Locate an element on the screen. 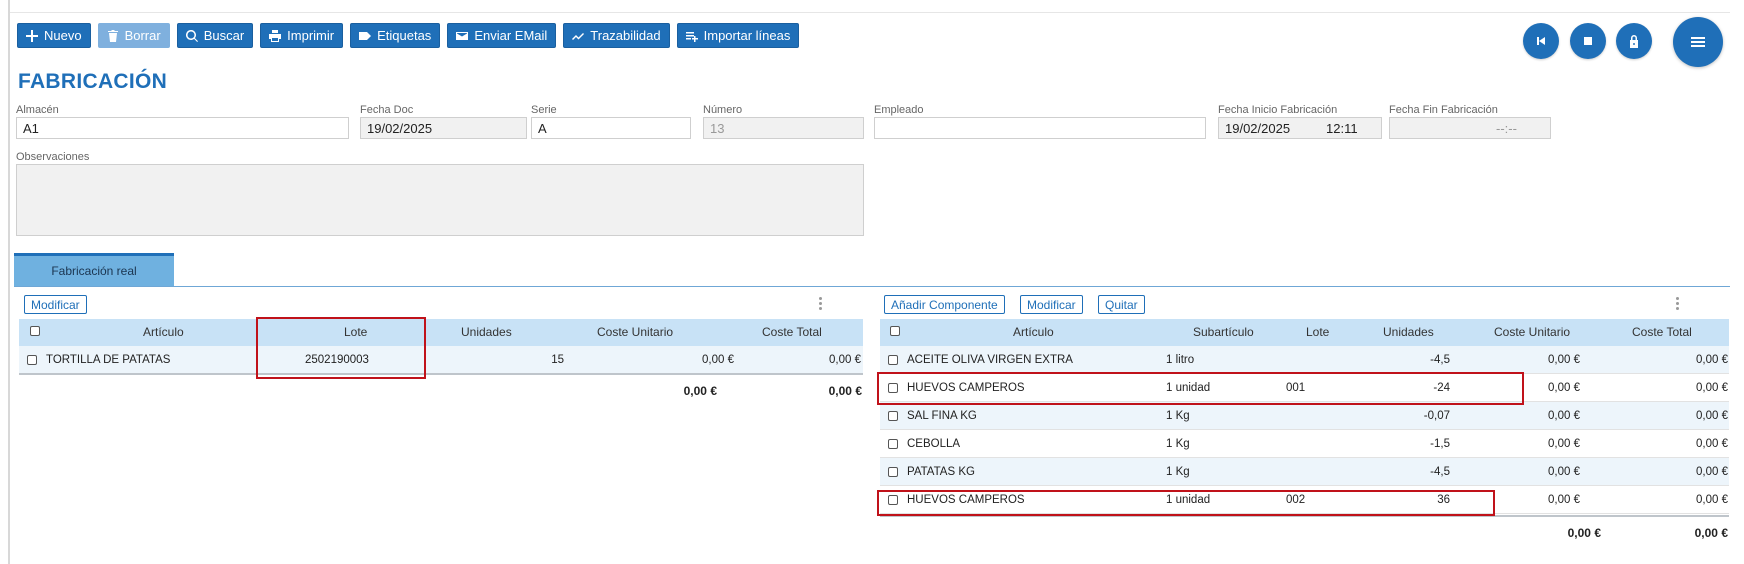 The image size is (1744, 564). modificar-button-left: Modificar is located at coordinates (55, 304).